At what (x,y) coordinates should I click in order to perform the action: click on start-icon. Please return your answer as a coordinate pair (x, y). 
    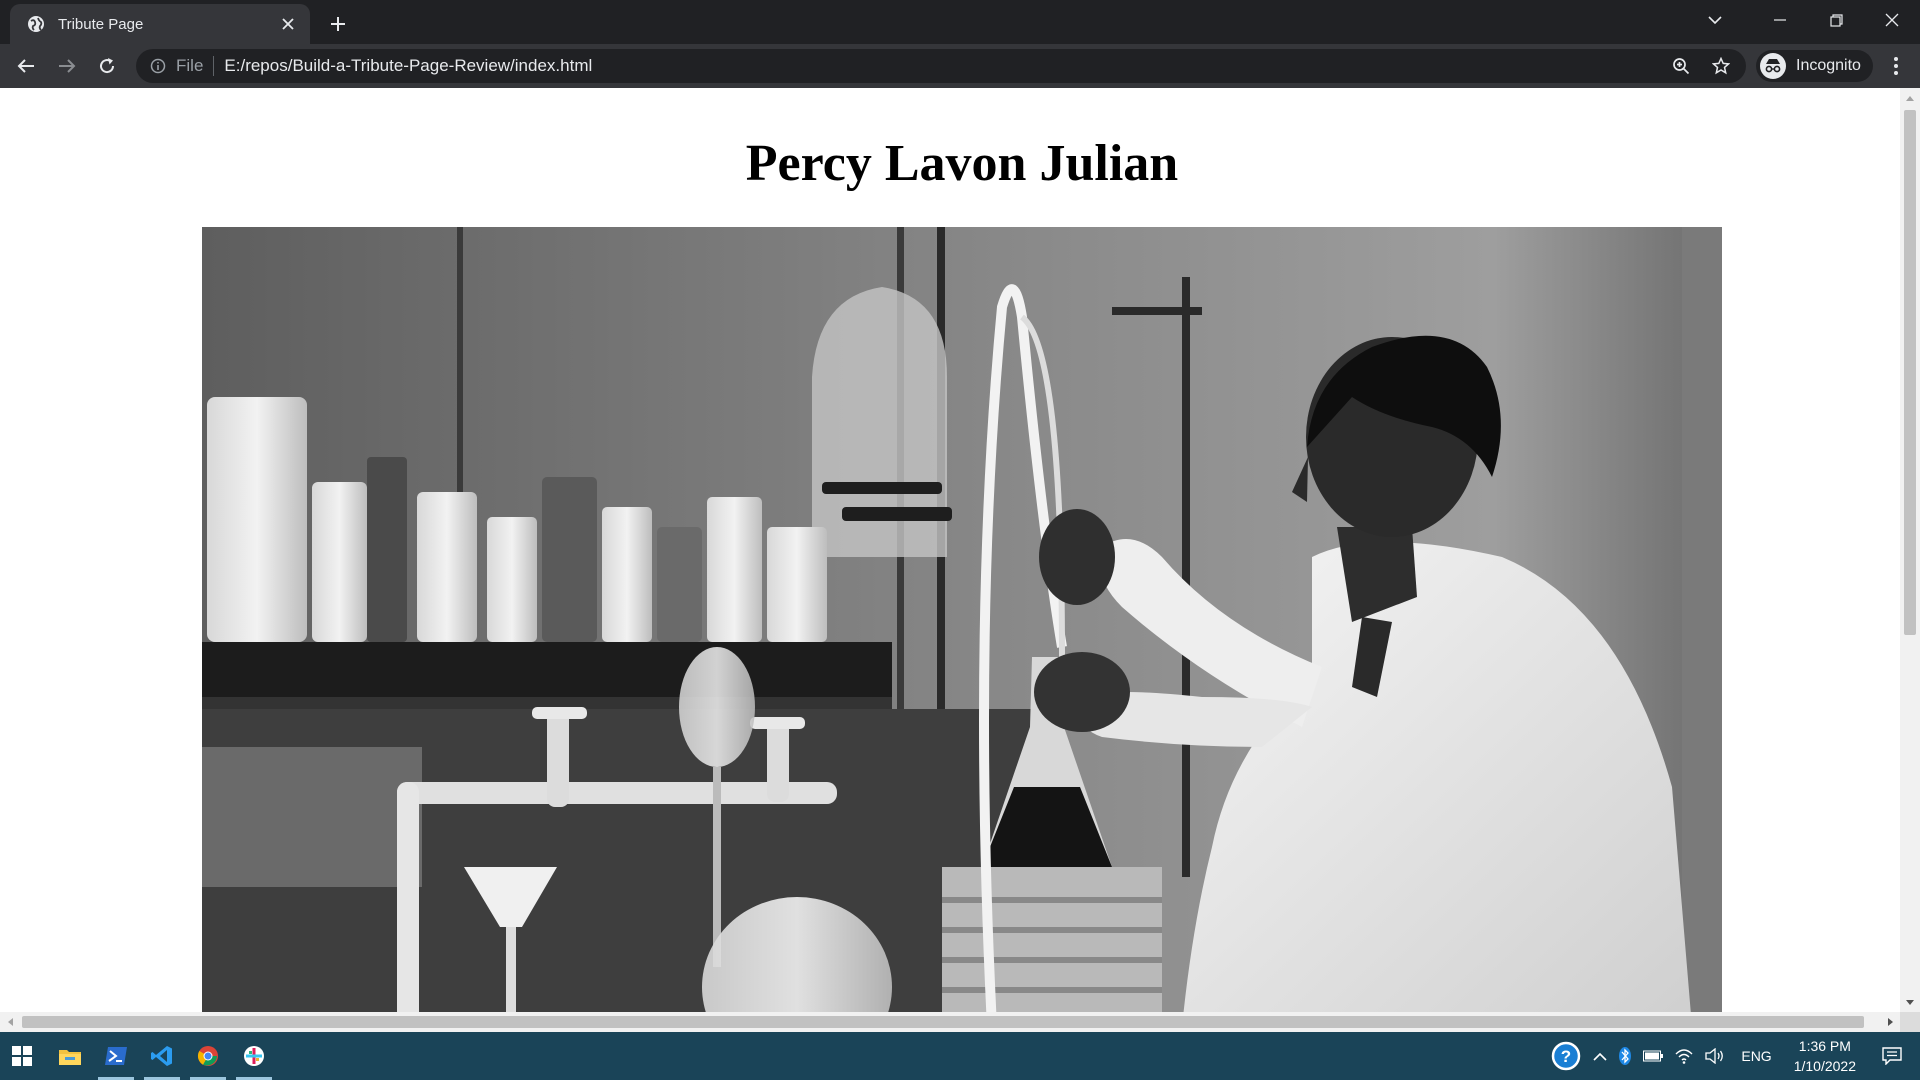
    Looking at the image, I should click on (22, 1056).